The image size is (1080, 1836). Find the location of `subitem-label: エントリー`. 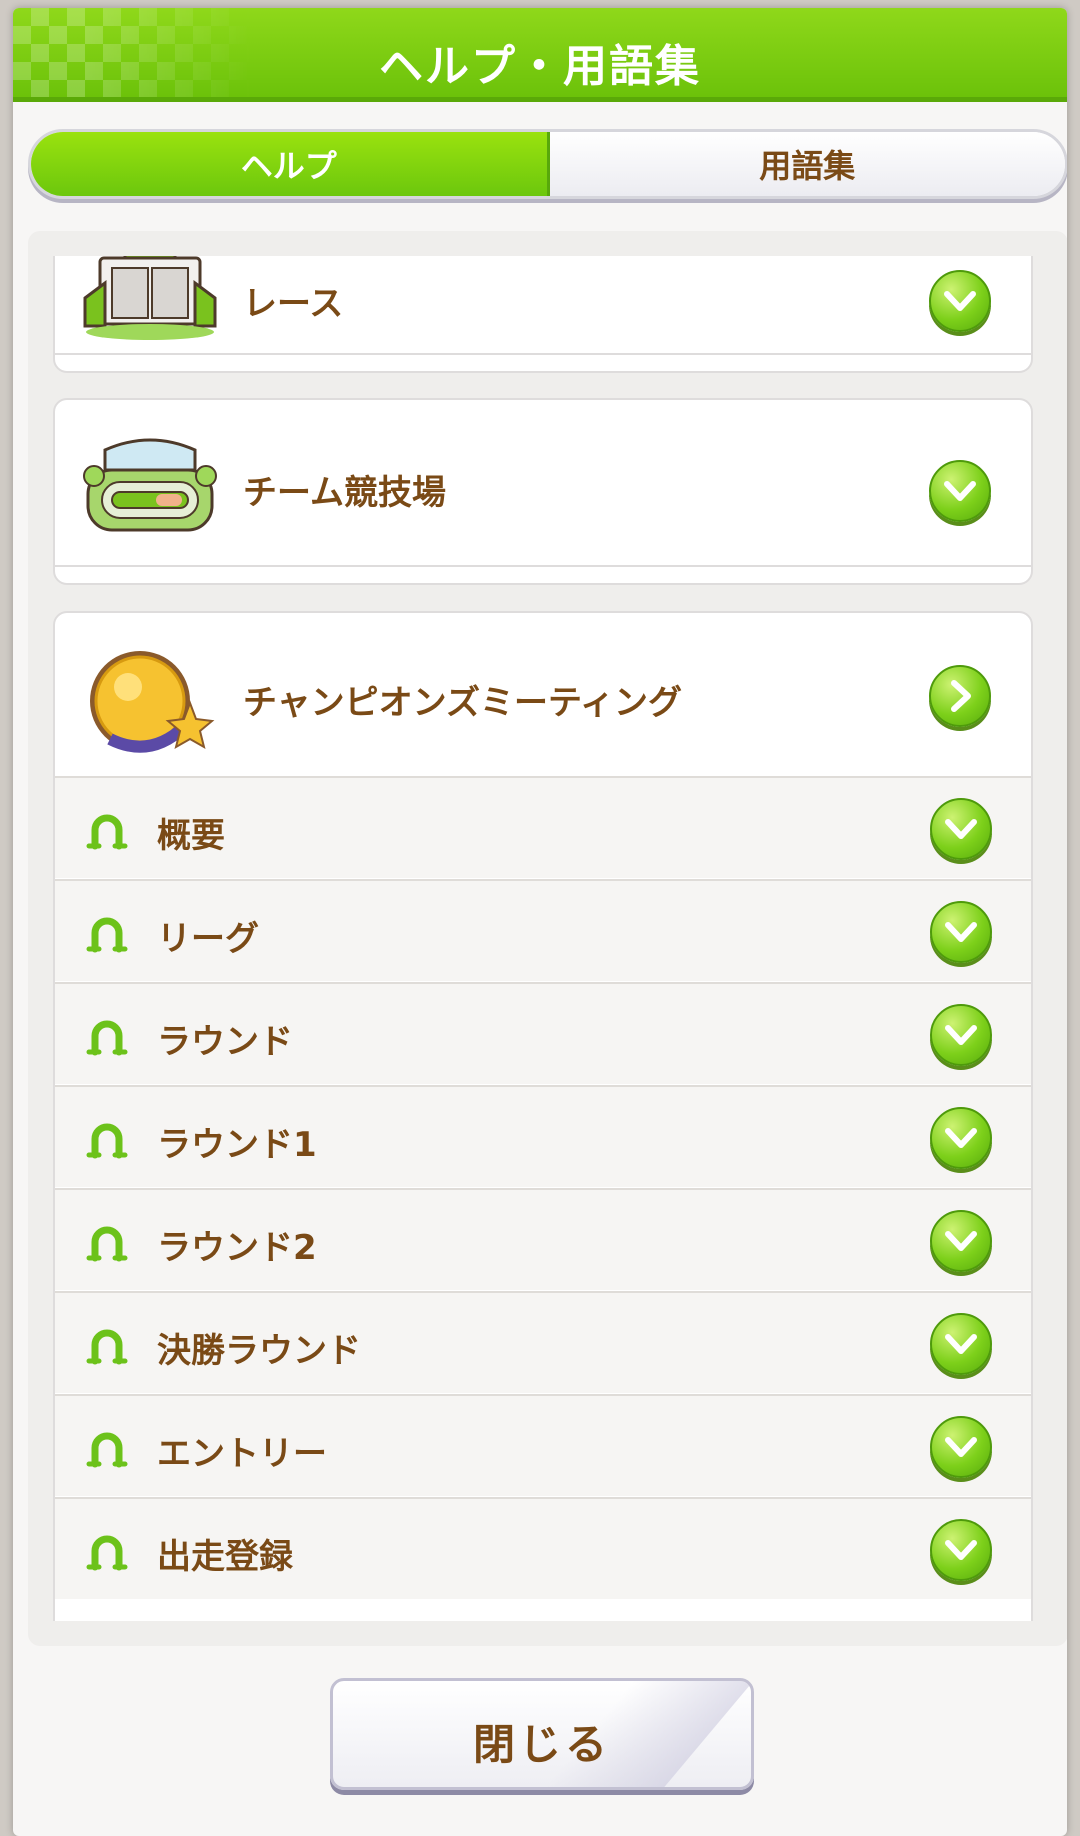

subitem-label: エントリー is located at coordinates (242, 1454).